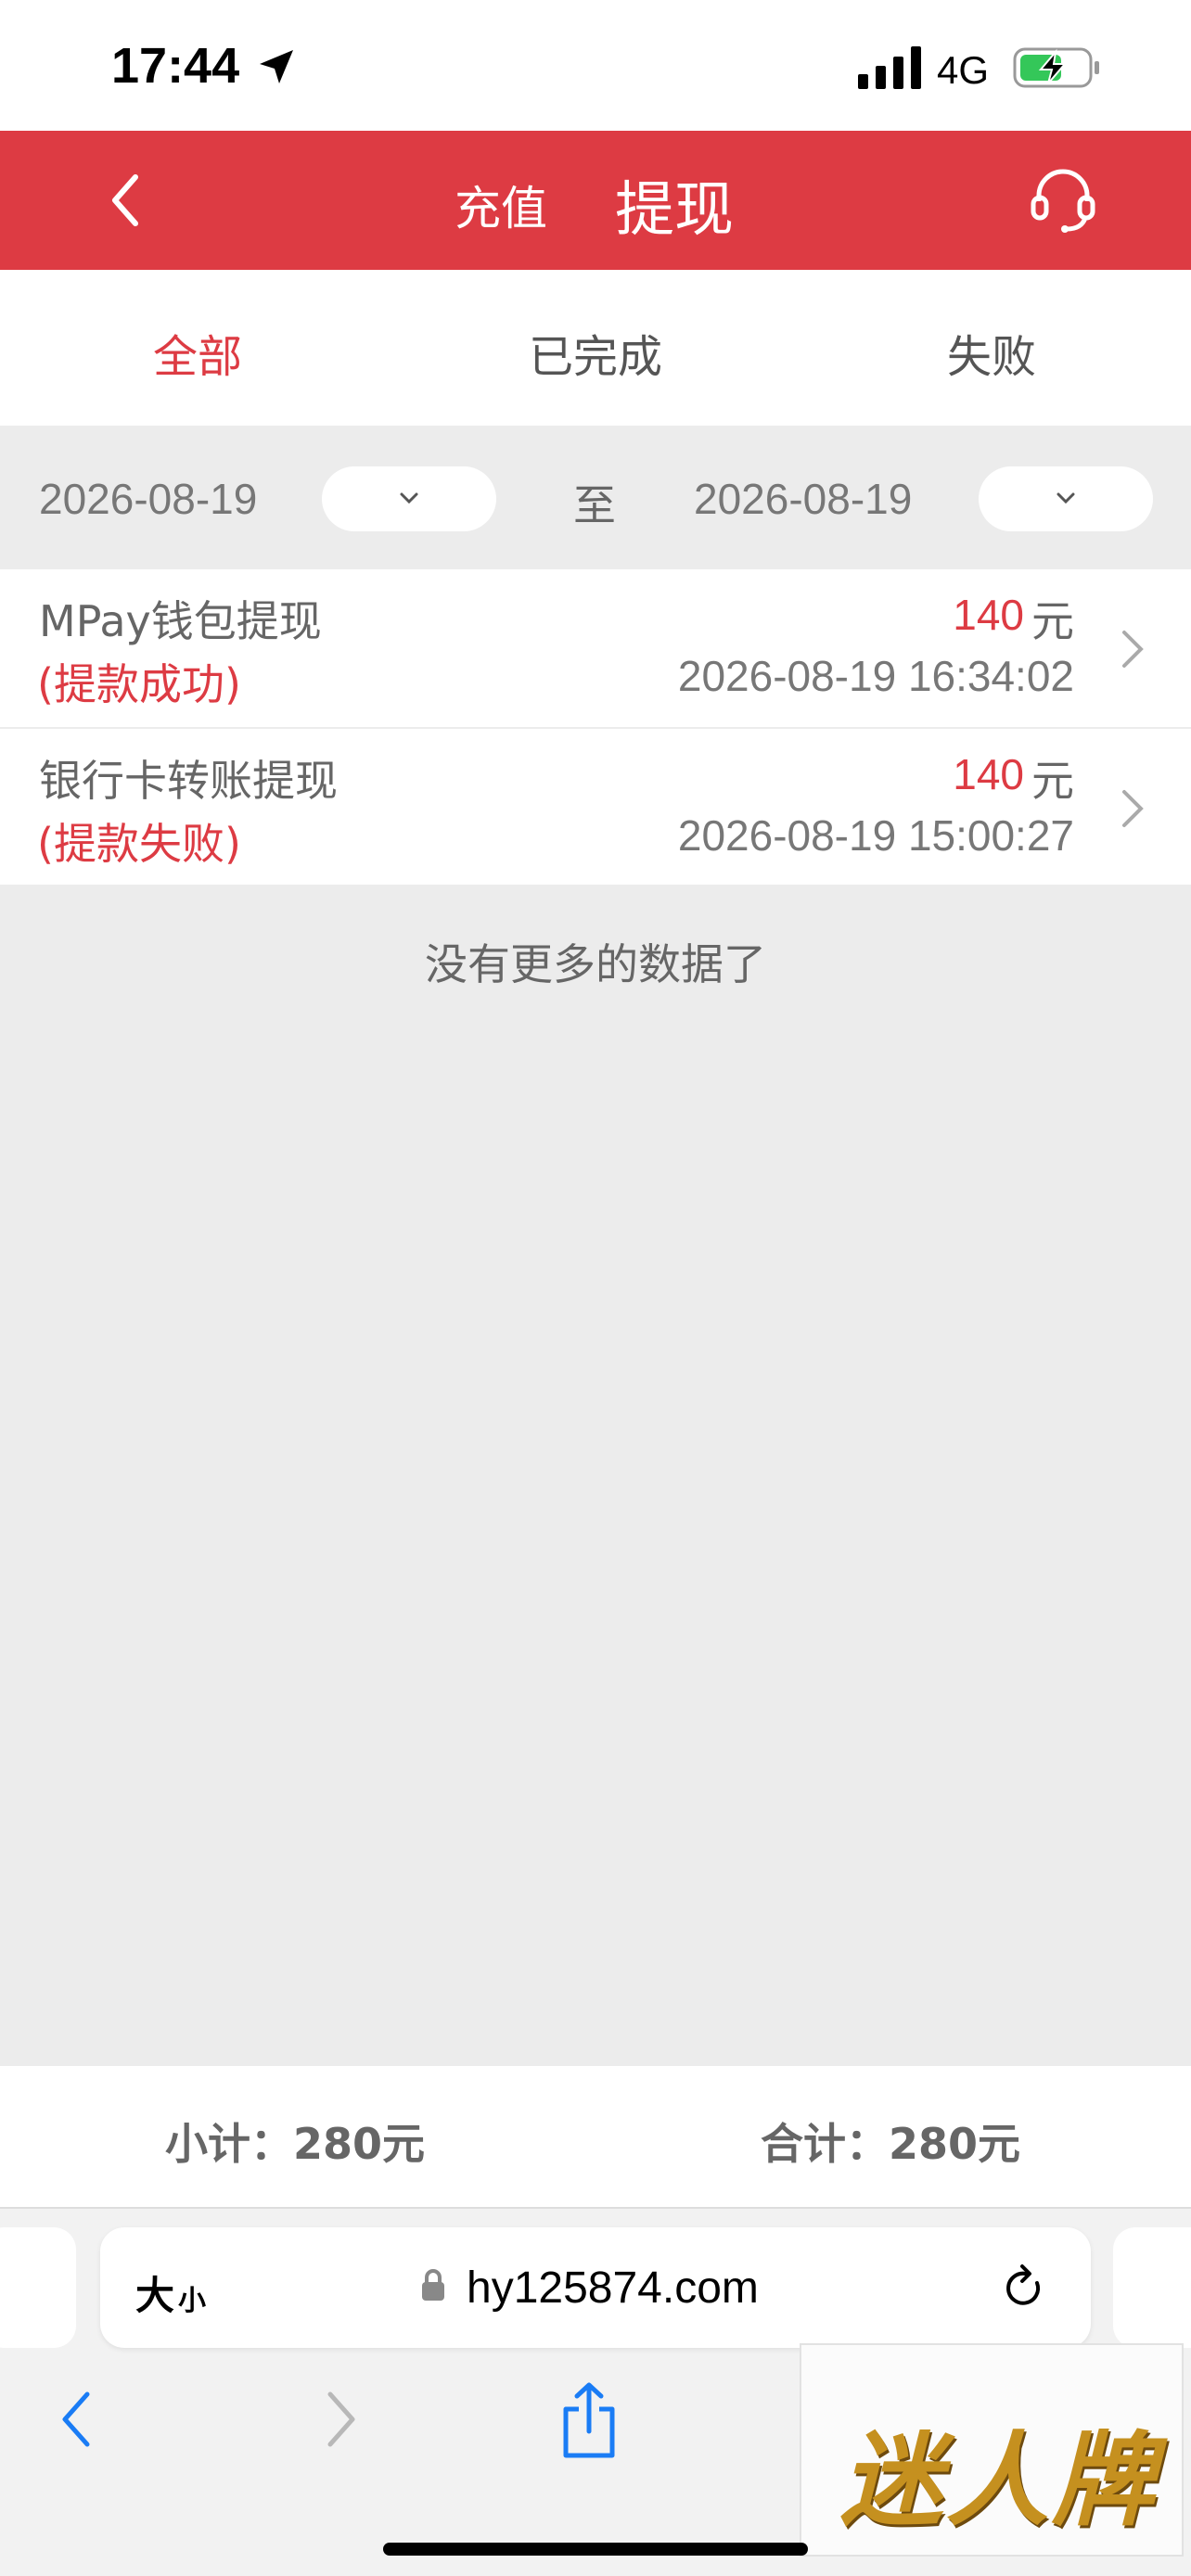 Image resolution: width=1191 pixels, height=2576 pixels. What do you see at coordinates (76, 2419) in the screenshot?
I see `browser-back-icon` at bounding box center [76, 2419].